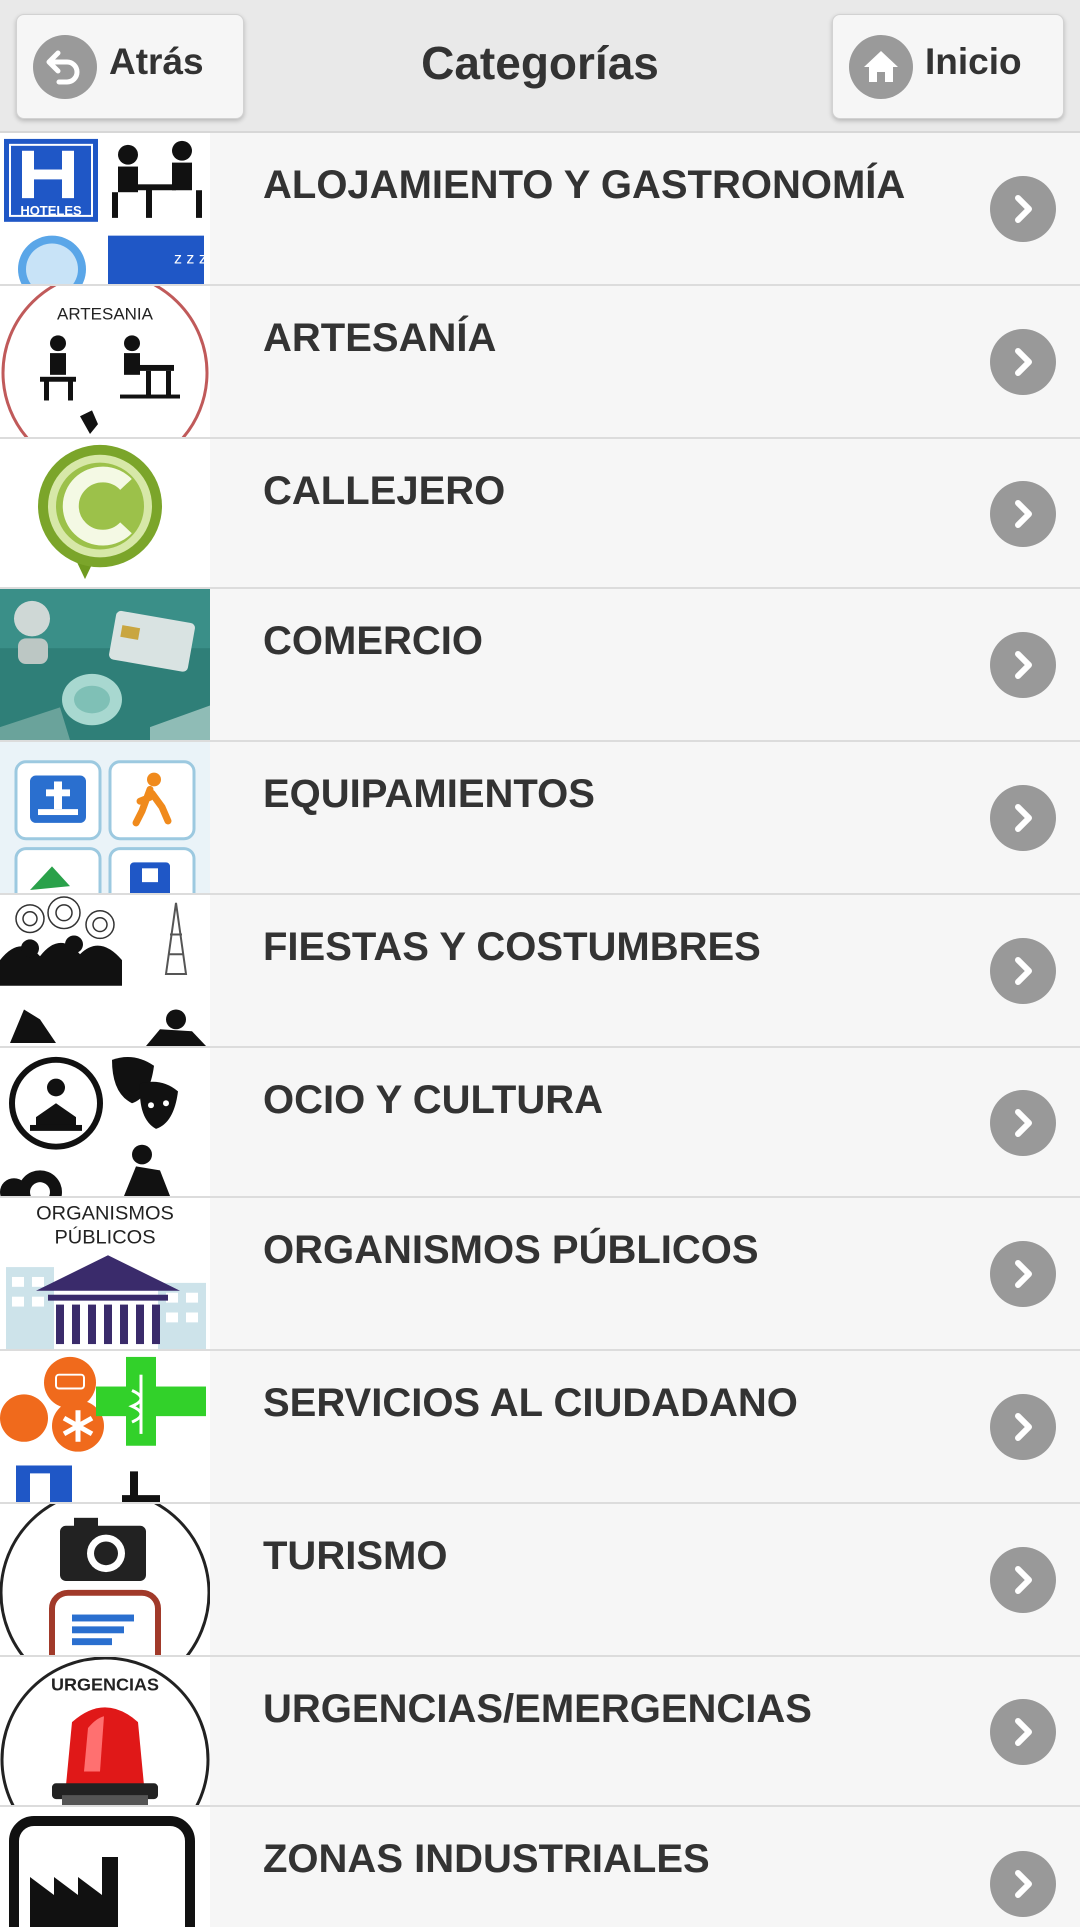  Describe the element at coordinates (486, 1859) in the screenshot. I see `category-label: ZONAS INDUSTRIALES` at that location.